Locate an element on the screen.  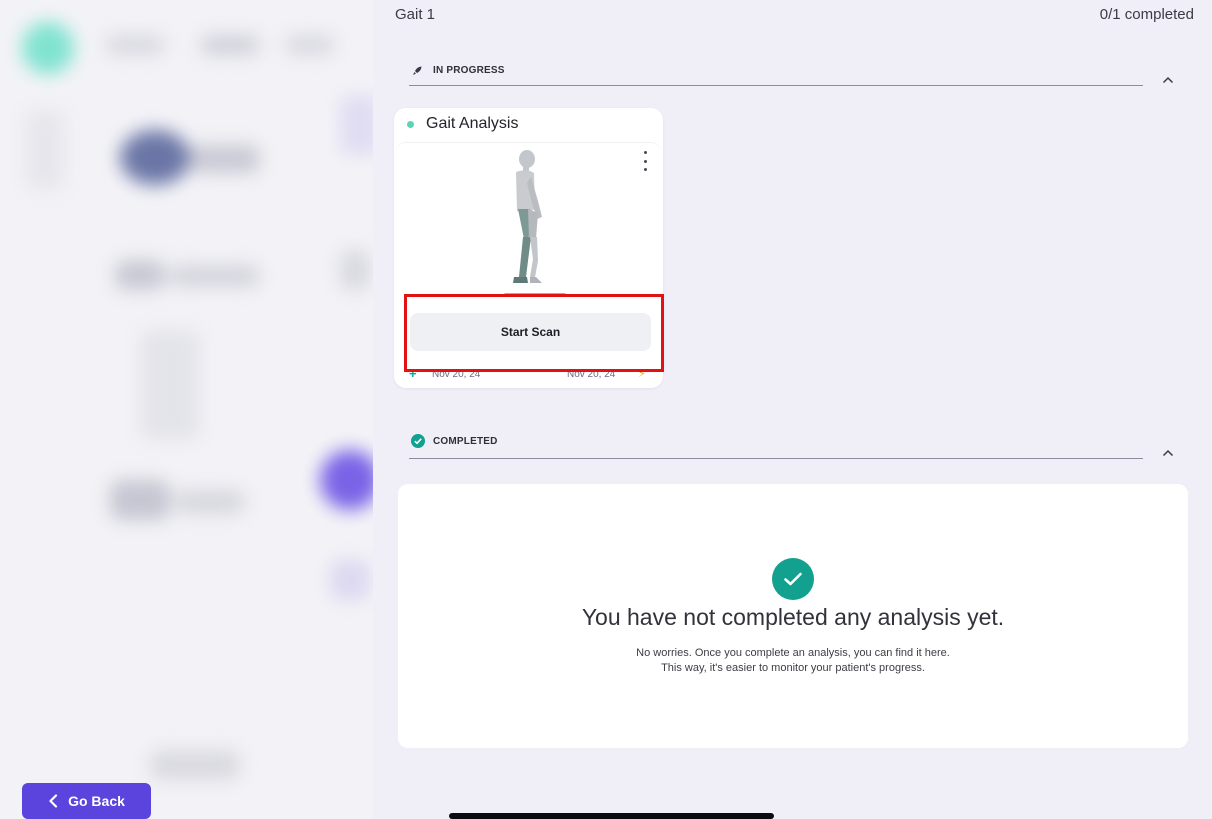
home-indicator is located at coordinates (611, 816).